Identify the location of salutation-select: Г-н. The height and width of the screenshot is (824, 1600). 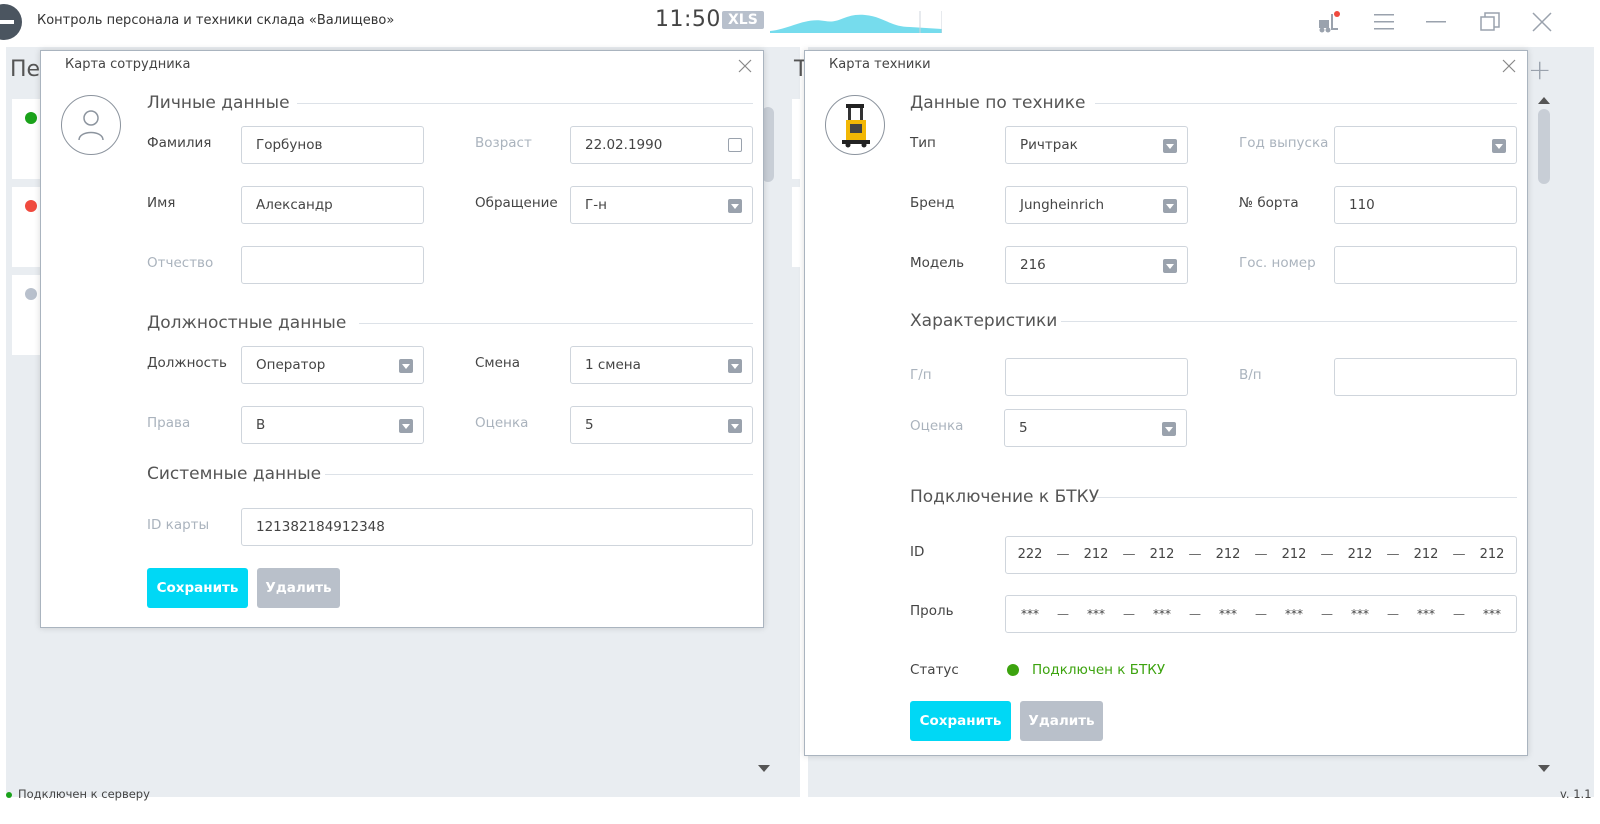
(661, 205).